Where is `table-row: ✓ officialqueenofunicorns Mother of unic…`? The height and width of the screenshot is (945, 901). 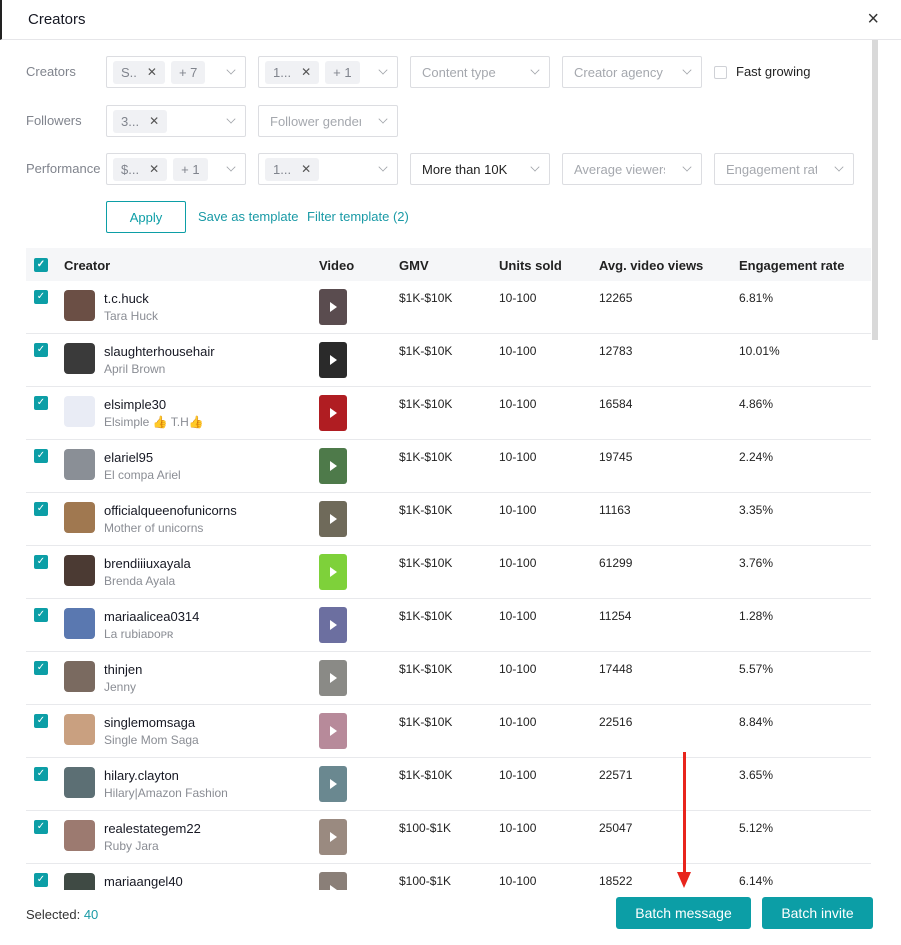 table-row: ✓ officialqueenofunicorns Mother of unic… is located at coordinates (448, 519).